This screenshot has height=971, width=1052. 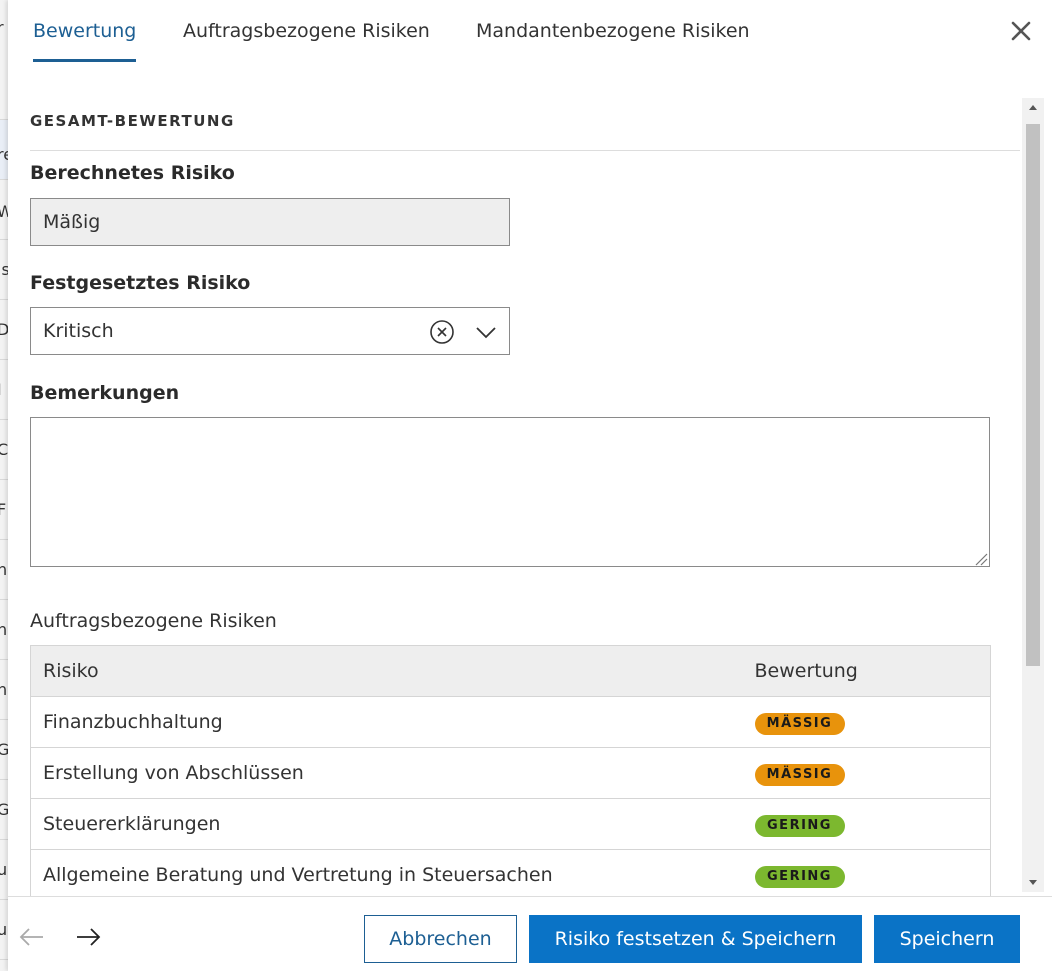 I want to click on job-risks-heading: Auftragsbezogene Risiken, so click(x=153, y=621).